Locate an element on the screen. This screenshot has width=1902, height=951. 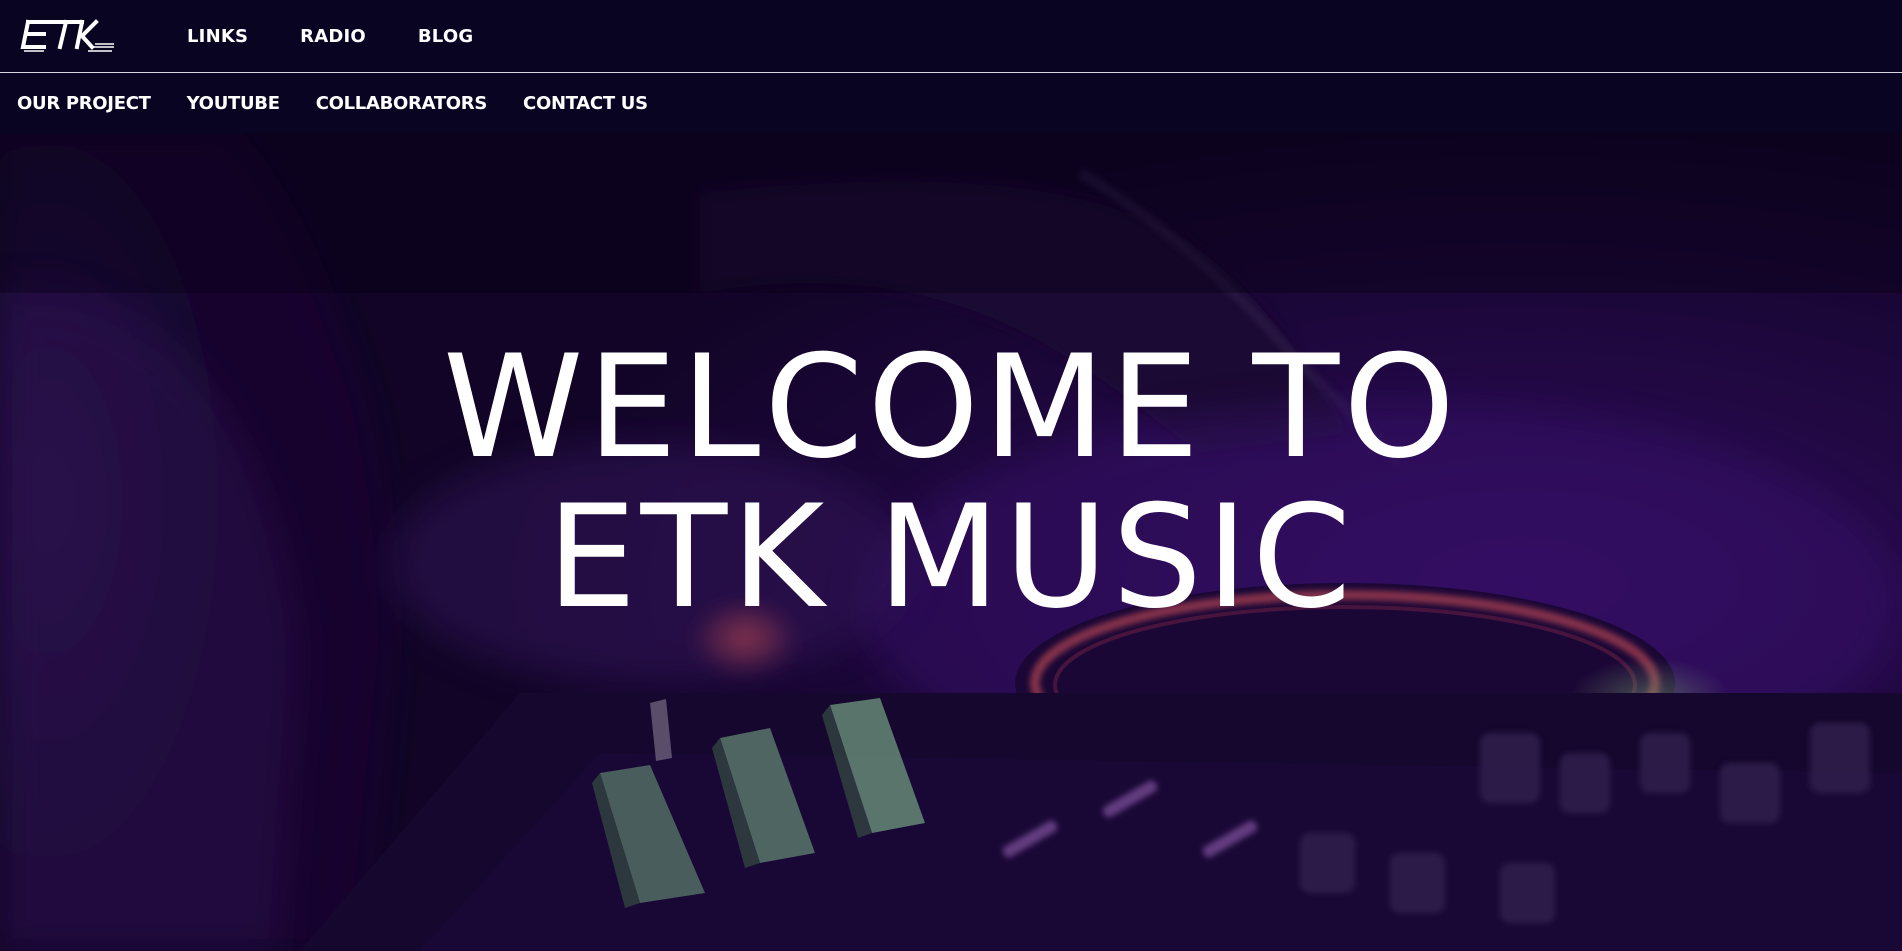
nav-link-youtube: YOUTUBE is located at coordinates (233, 103).